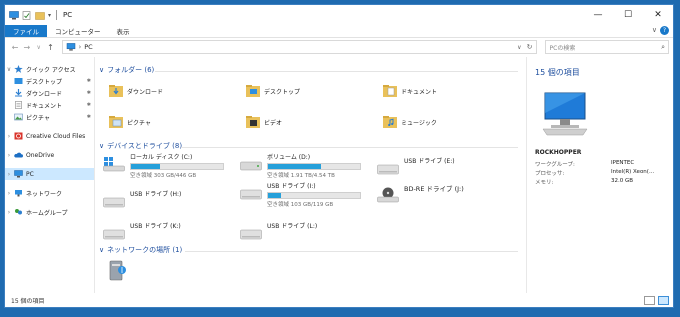 The width and height of the screenshot is (680, 317). What do you see at coordinates (126, 70) in the screenshot?
I see `group-header-folders: ∨ フォルダー (6)` at bounding box center [126, 70].